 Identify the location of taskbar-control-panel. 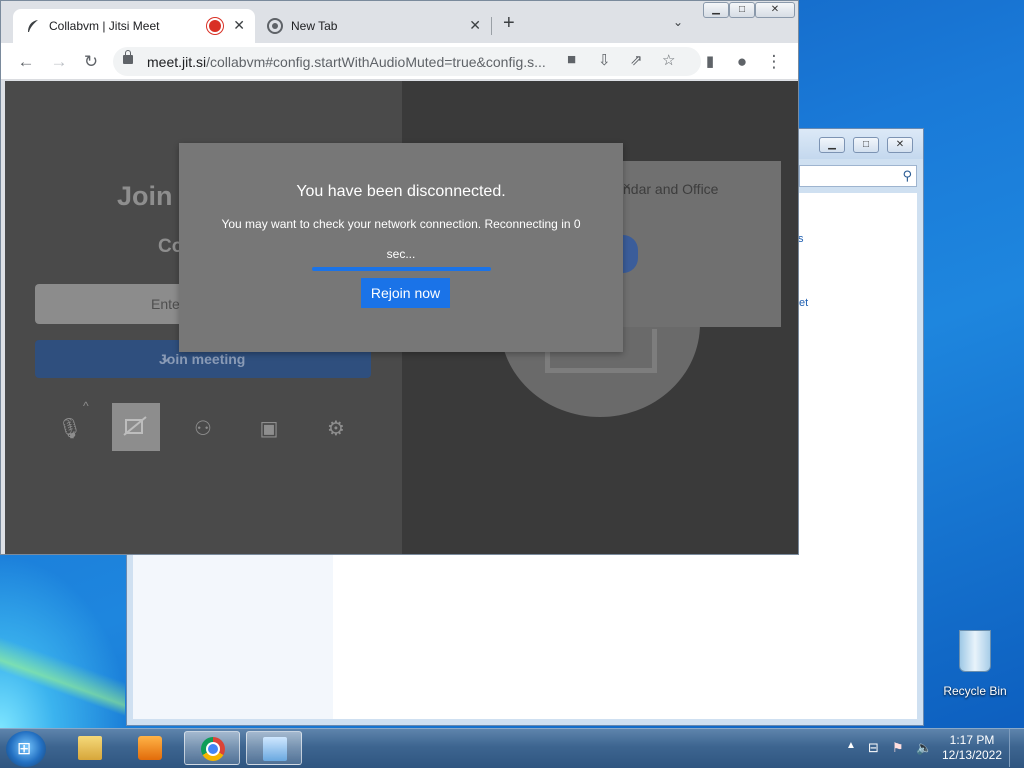
(274, 748).